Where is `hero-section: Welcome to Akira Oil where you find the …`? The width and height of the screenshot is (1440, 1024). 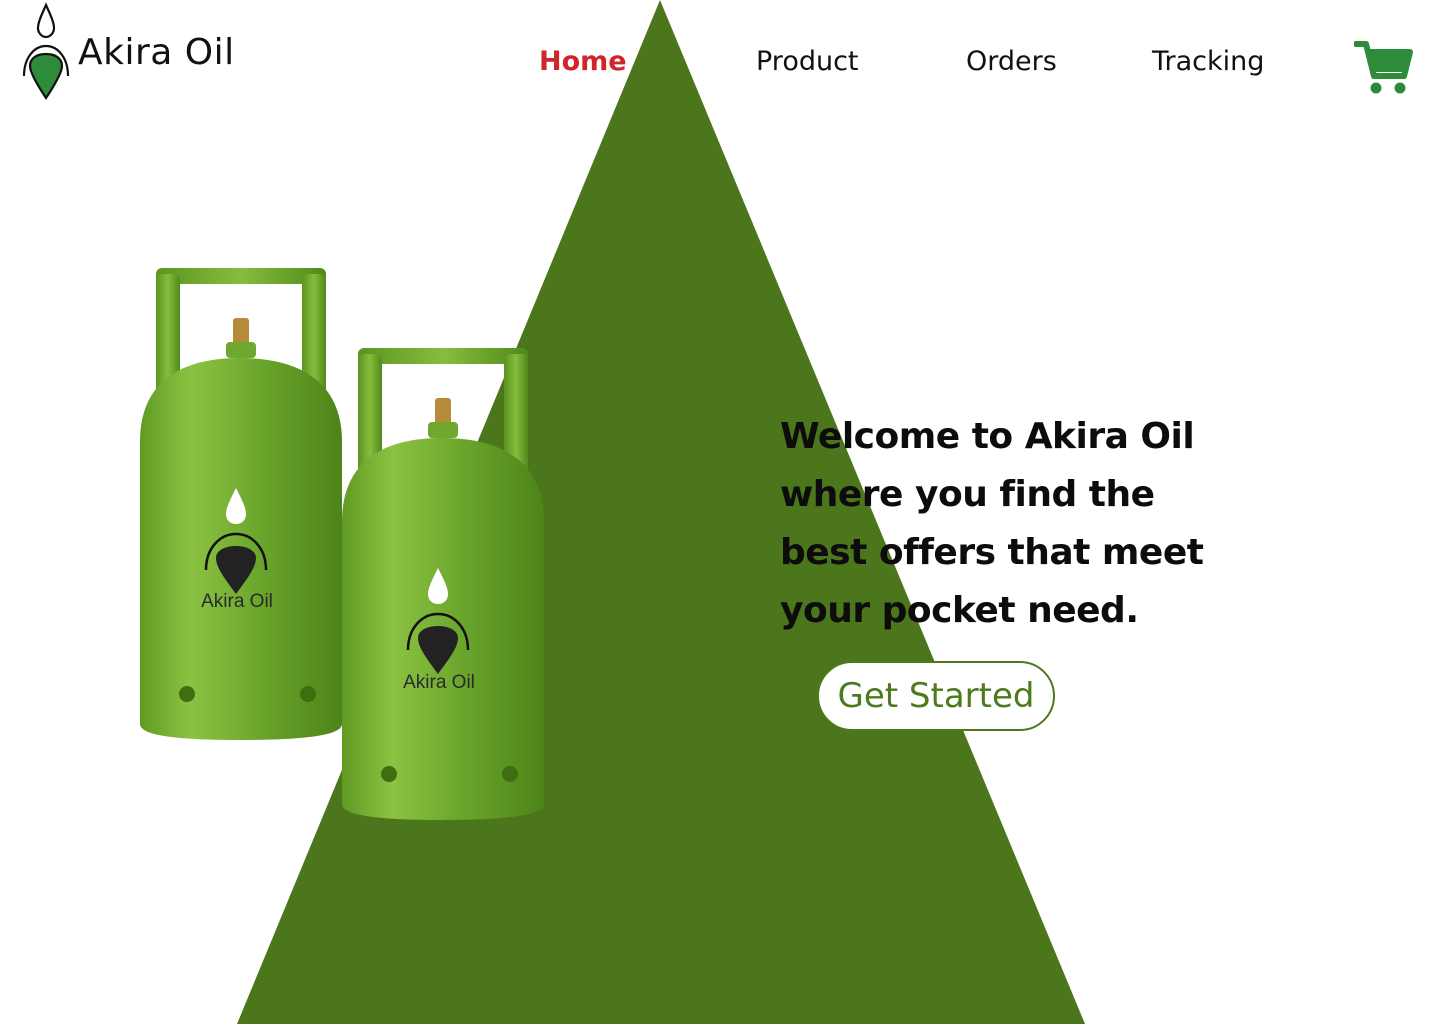 hero-section: Welcome to Akira Oil where you find the … is located at coordinates (1015, 524).